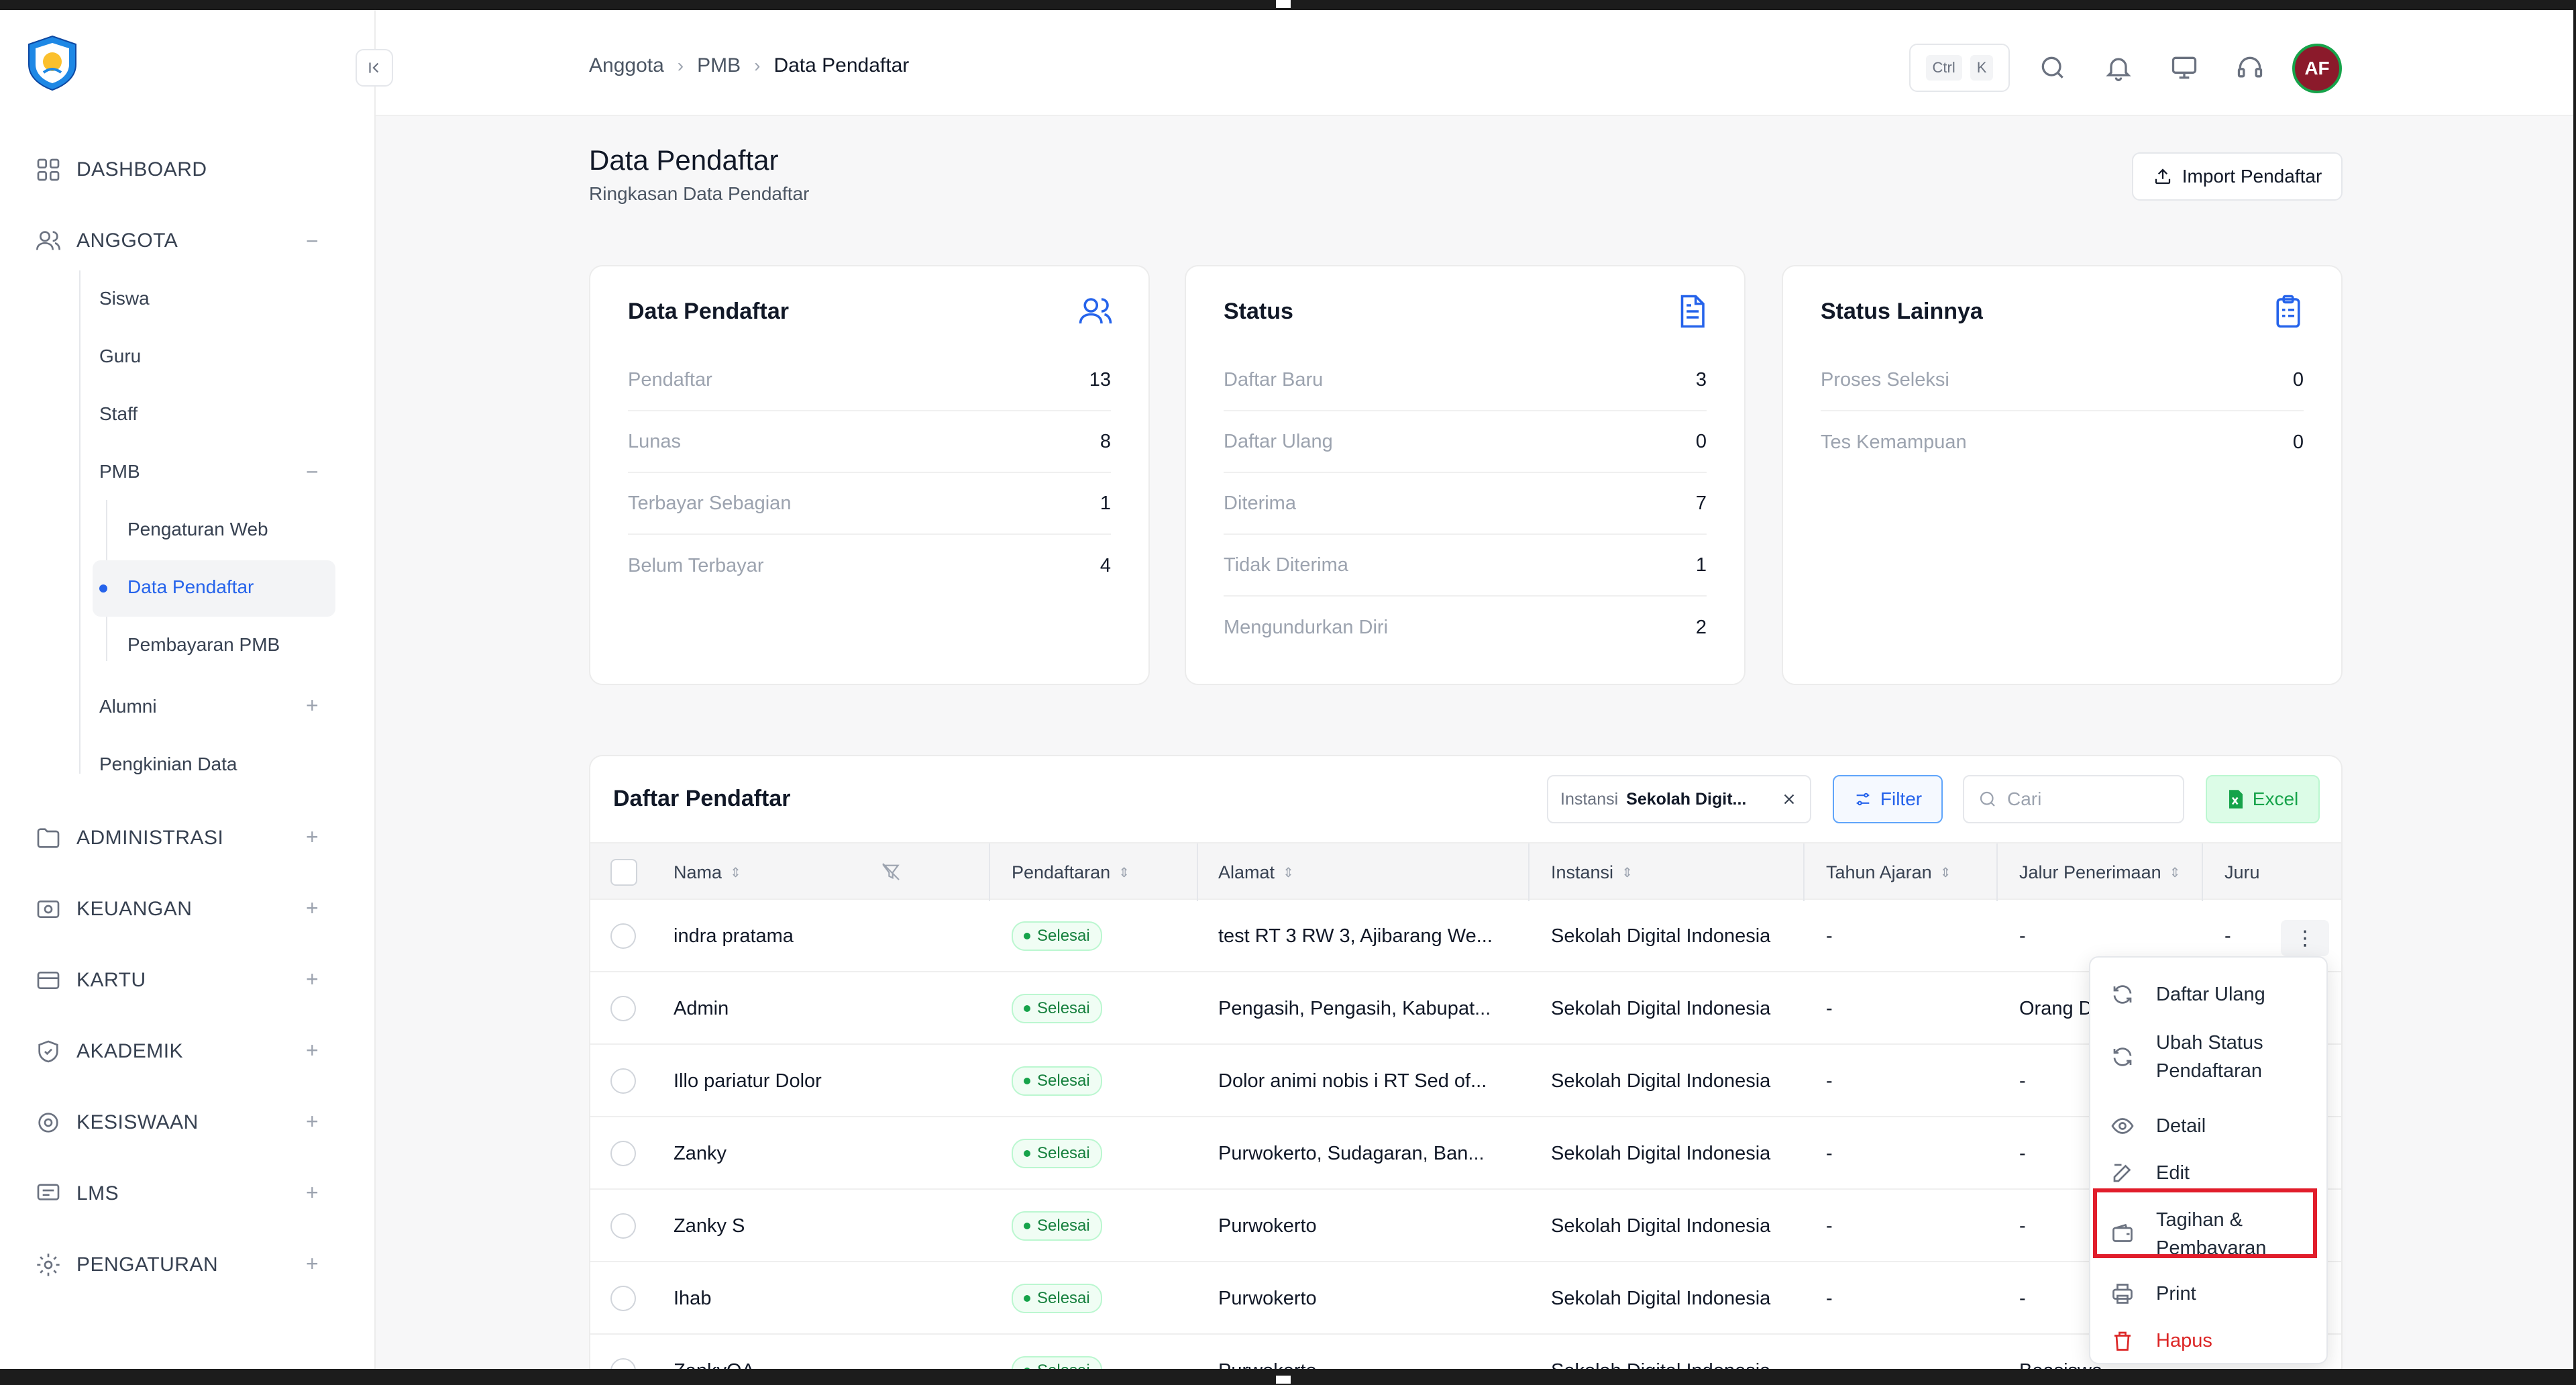  Describe the element at coordinates (312, 837) in the screenshot. I see `expand-administrasi-toggle: +` at that location.